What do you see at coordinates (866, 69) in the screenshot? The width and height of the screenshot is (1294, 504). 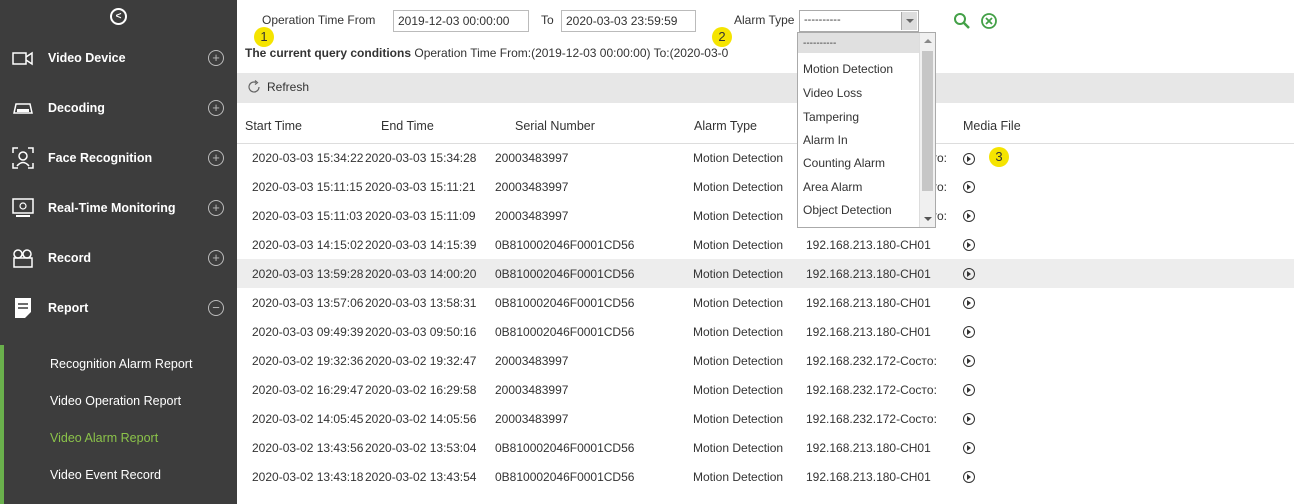 I see `dropdown-option: Motion Detection` at bounding box center [866, 69].